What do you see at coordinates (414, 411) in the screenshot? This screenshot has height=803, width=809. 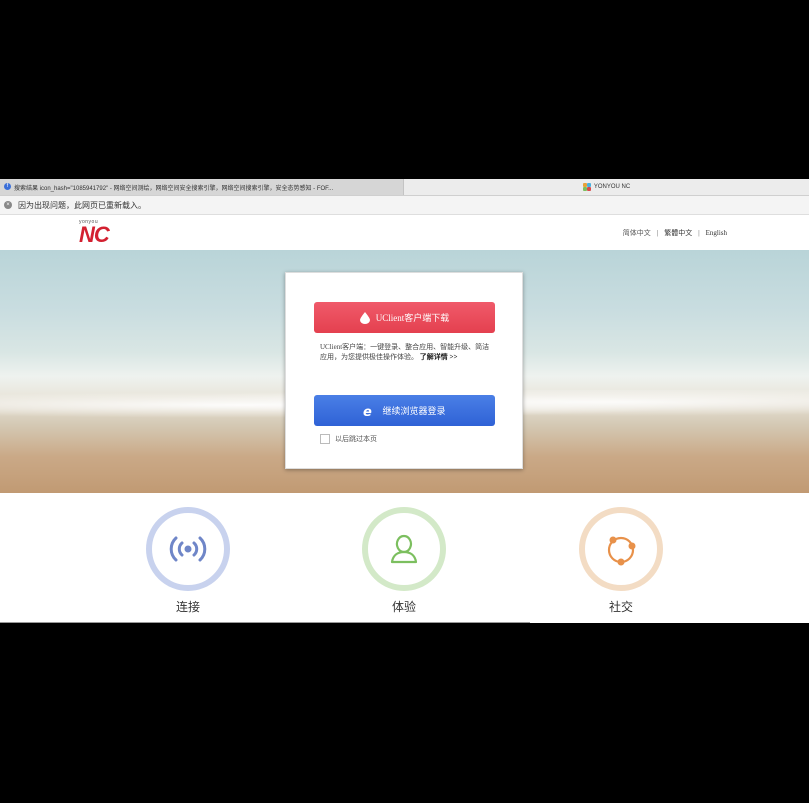 I see `browser-button-label: 继续浏览器登录` at bounding box center [414, 411].